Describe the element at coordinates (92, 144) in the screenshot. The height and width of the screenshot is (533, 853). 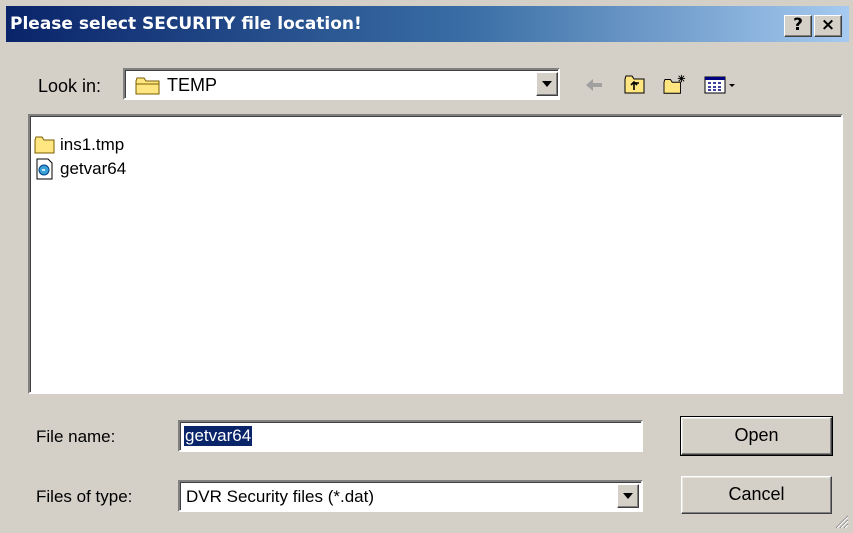
I see `list-item-label: ins1.tmp` at that location.